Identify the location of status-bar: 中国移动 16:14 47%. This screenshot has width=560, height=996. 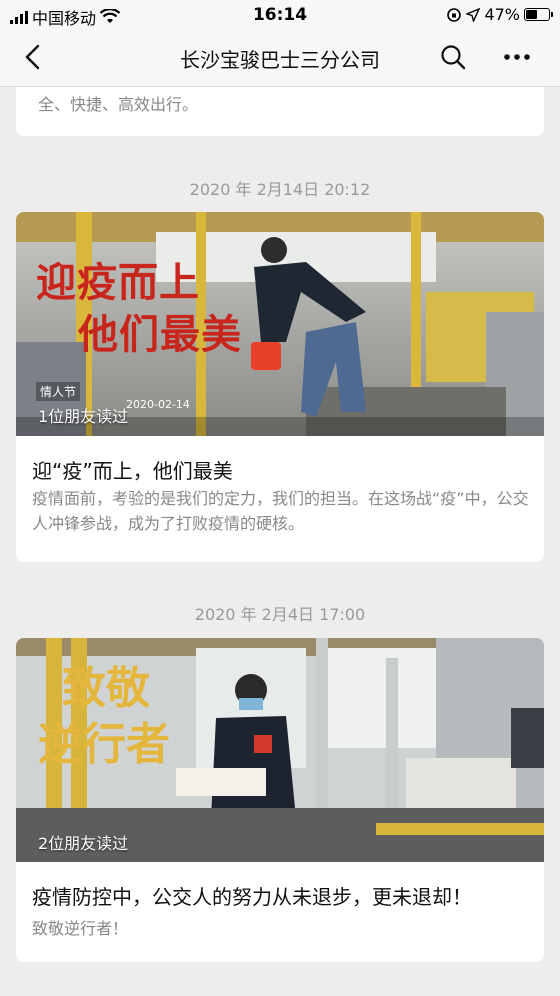
(280, 15).